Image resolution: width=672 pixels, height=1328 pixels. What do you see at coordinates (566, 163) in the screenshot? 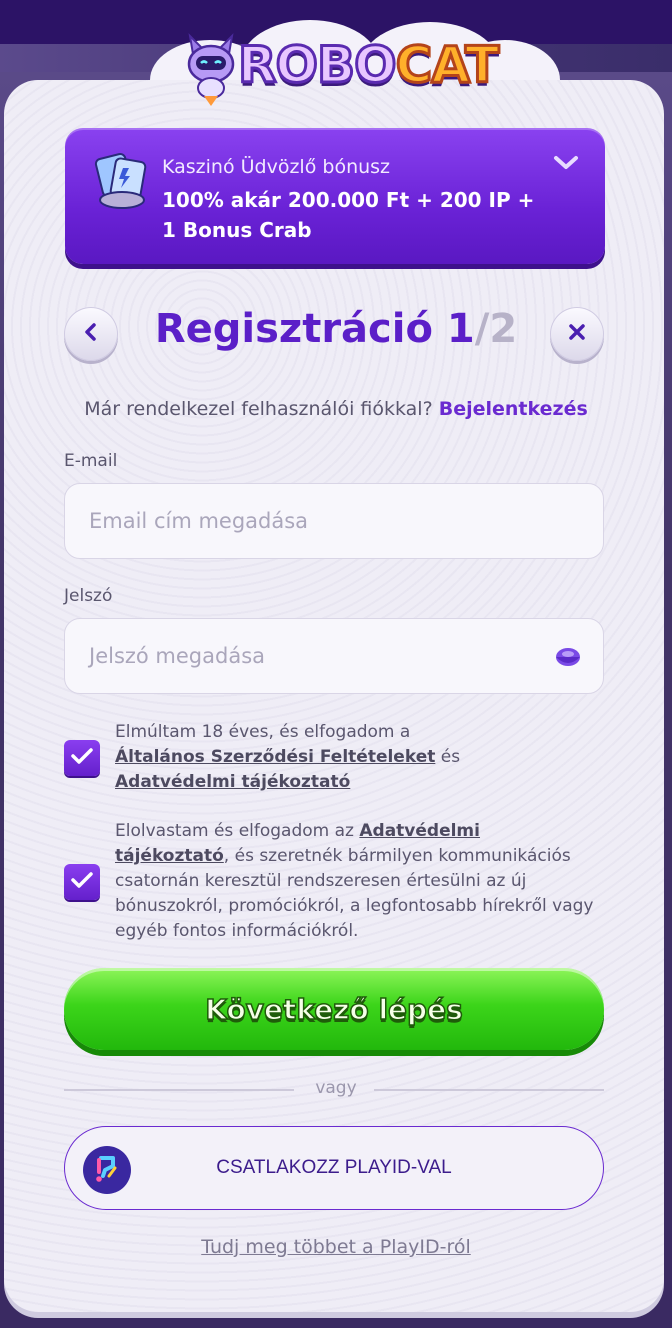
I see `chevron-down-icon` at bounding box center [566, 163].